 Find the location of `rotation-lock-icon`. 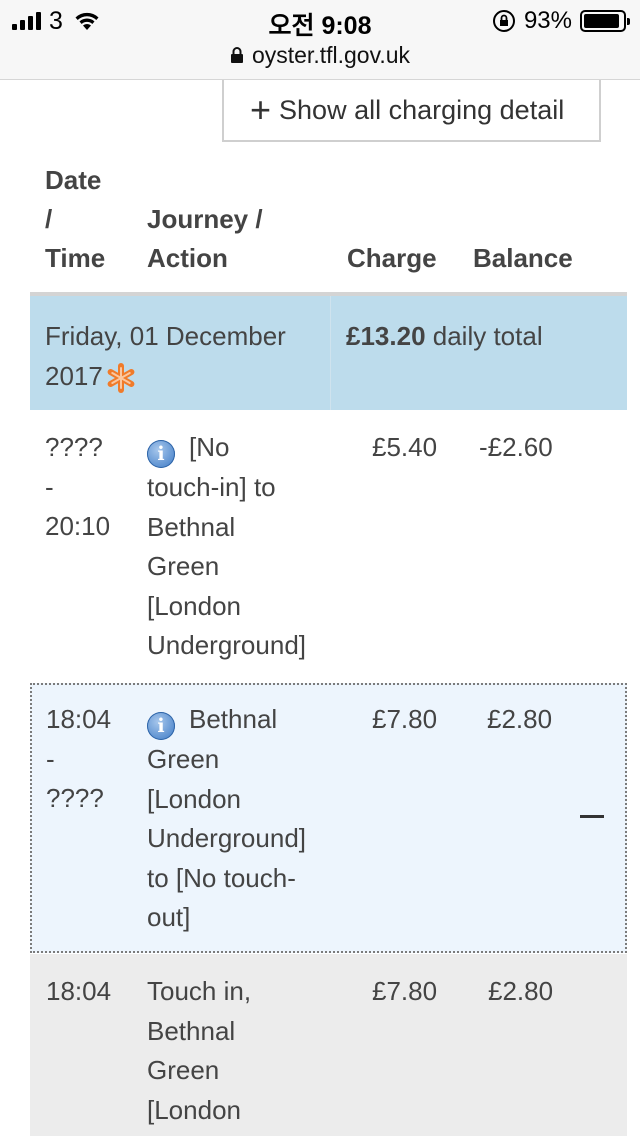

rotation-lock-icon is located at coordinates (503, 21).